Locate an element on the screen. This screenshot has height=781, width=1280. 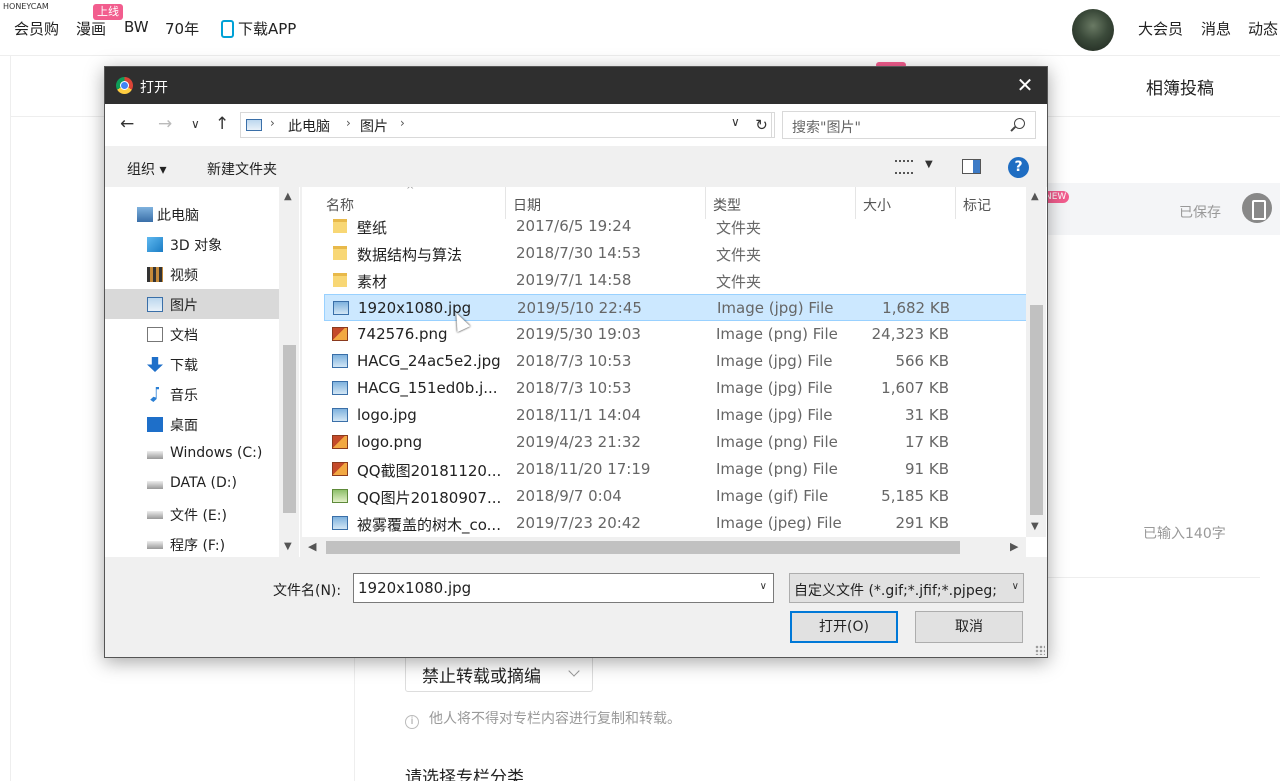
column-type: 类型 is located at coordinates (727, 205).